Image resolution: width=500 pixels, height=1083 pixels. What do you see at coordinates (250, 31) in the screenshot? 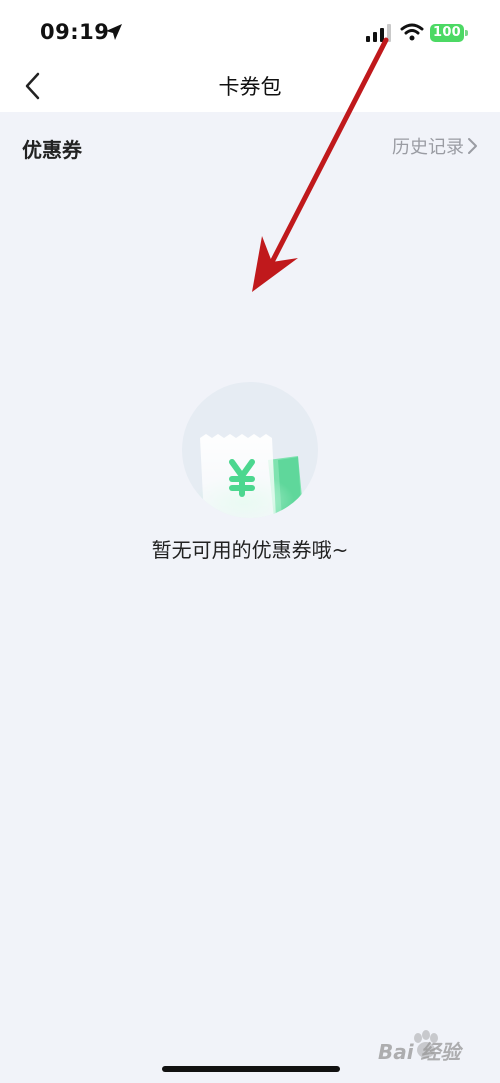
I see `status-bar: 09:19 100` at bounding box center [250, 31].